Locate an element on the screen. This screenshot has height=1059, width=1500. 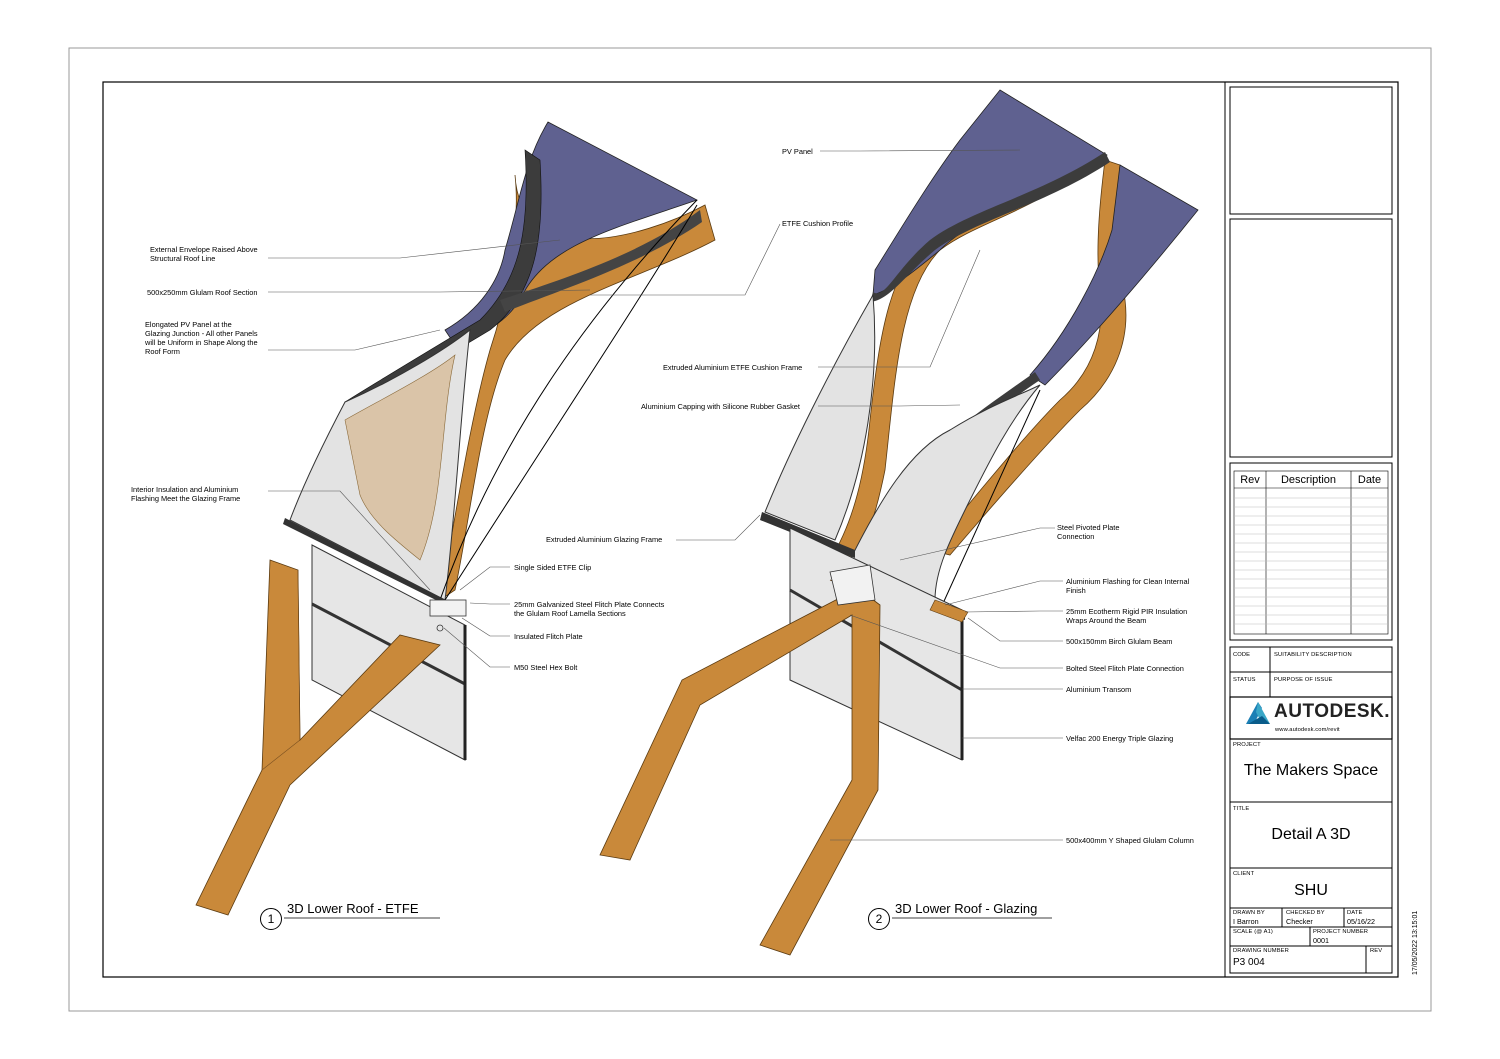
drawing-number-label: DRAWING NUMBER is located at coordinates (1261, 951).